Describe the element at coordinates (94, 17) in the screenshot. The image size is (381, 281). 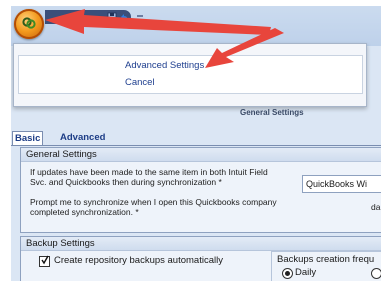
I see `quick-access-toolbar` at that location.